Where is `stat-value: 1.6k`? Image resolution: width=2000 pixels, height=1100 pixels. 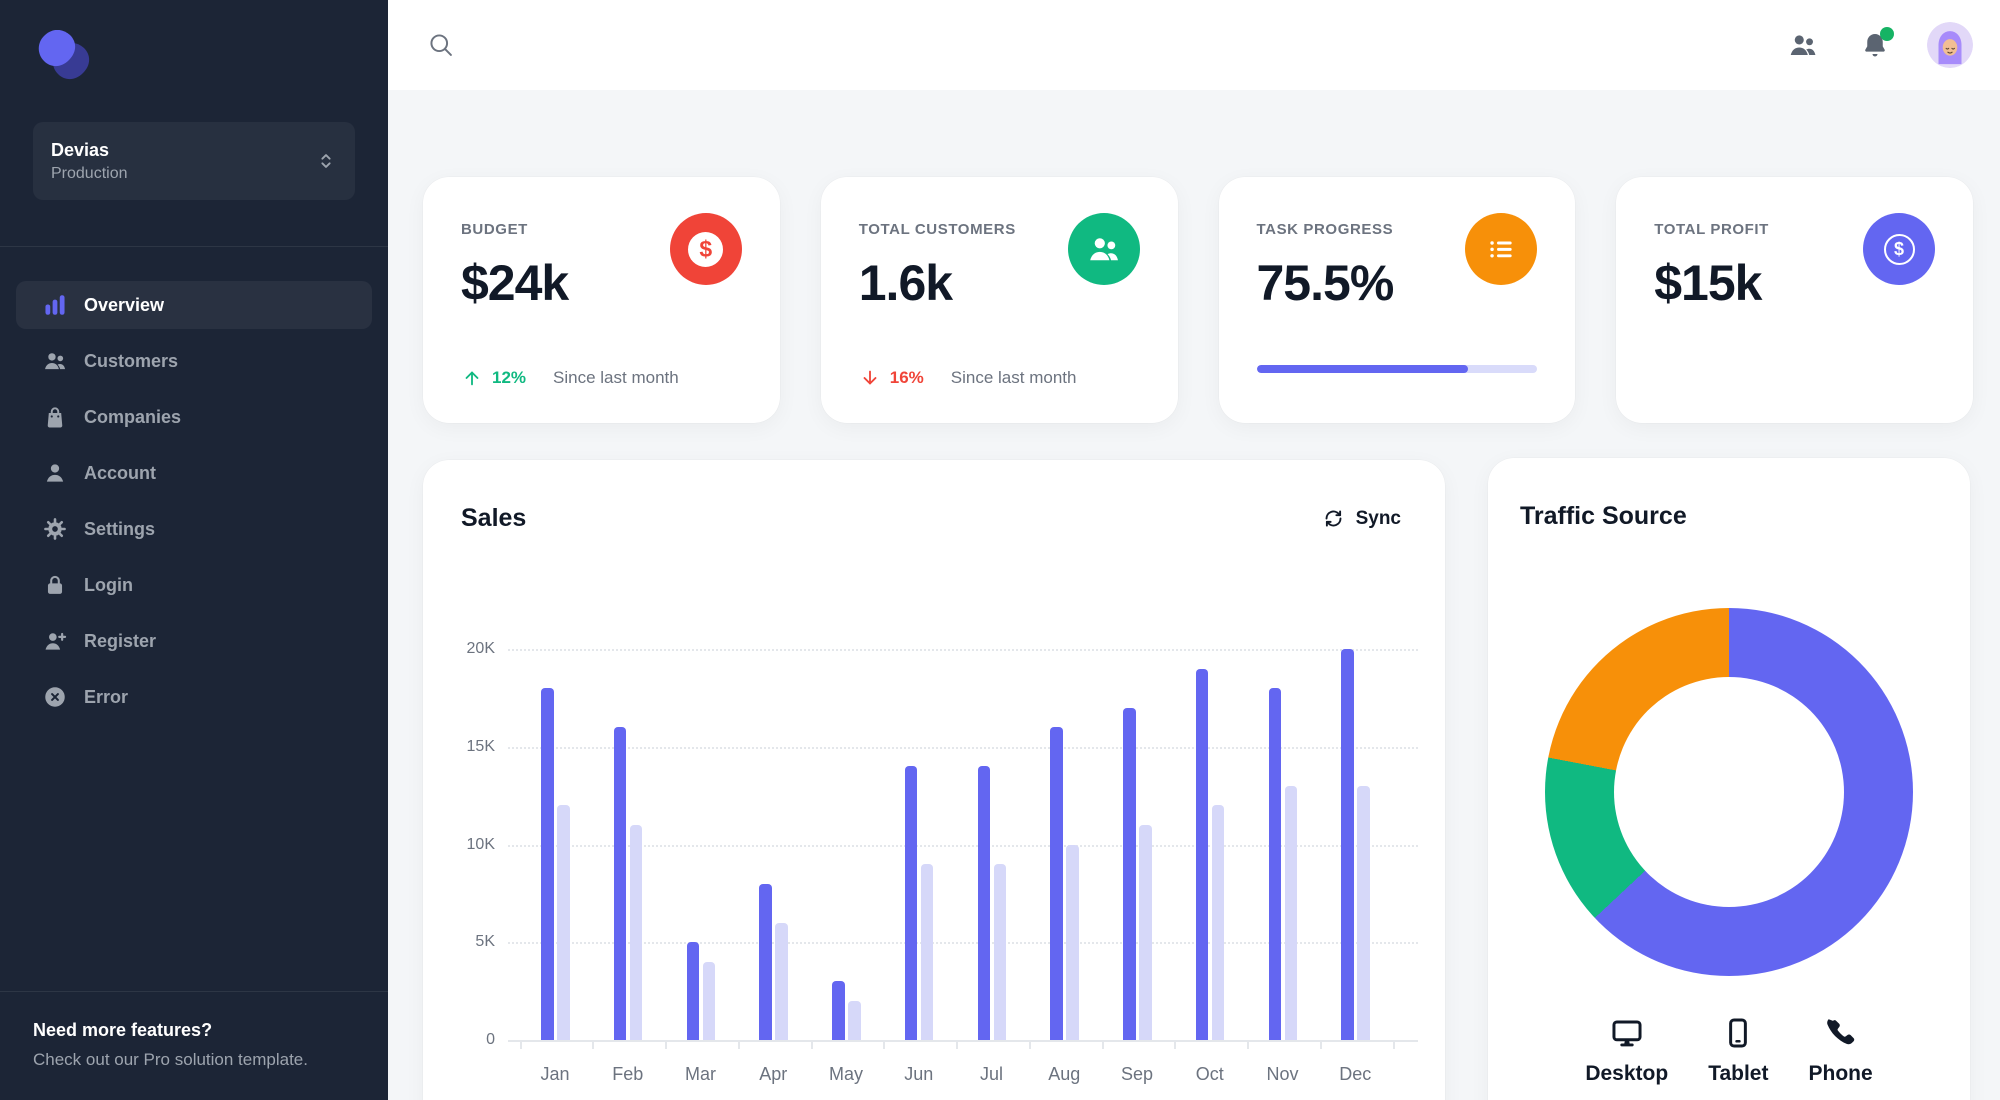 stat-value: 1.6k is located at coordinates (905, 283).